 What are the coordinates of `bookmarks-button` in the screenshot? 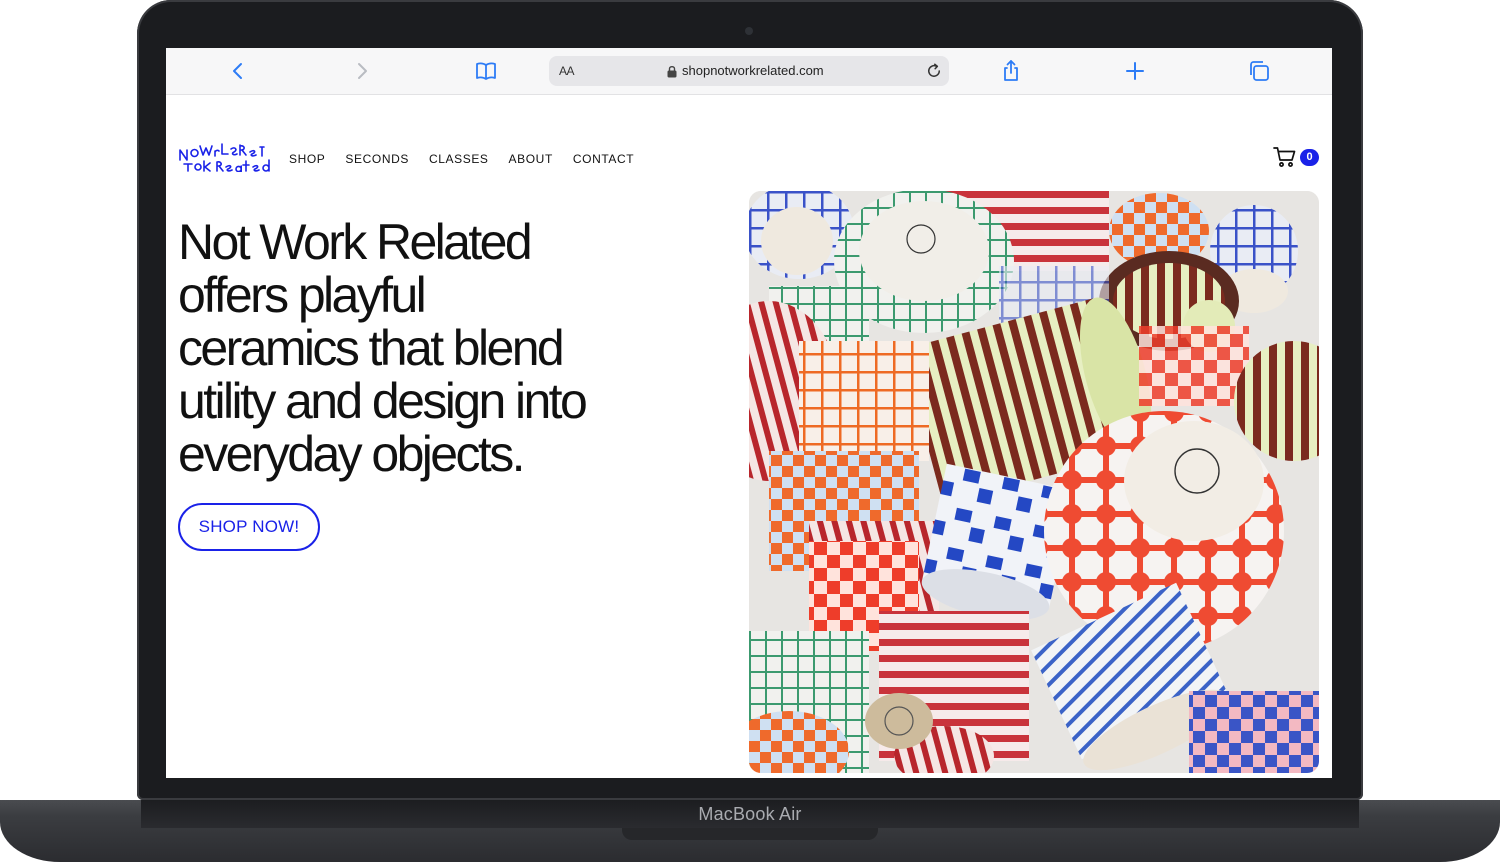 It's located at (486, 71).